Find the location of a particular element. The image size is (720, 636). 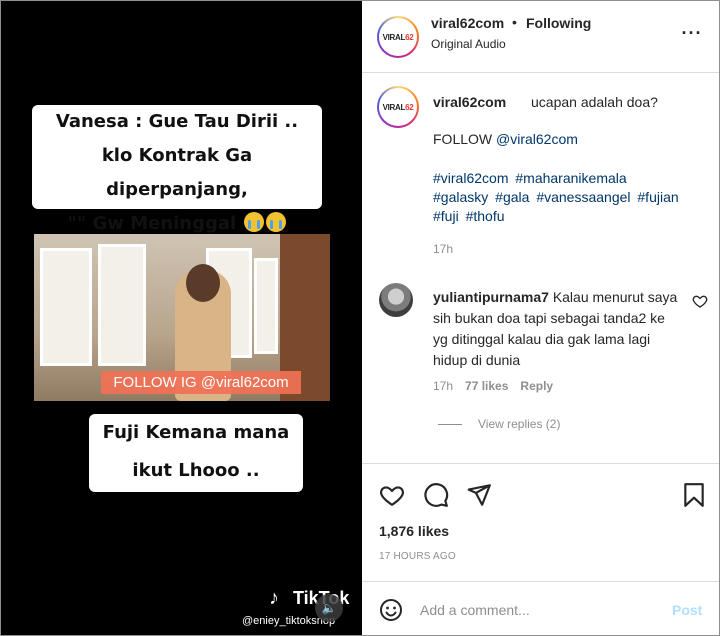

comment-input is located at coordinates (540, 610).